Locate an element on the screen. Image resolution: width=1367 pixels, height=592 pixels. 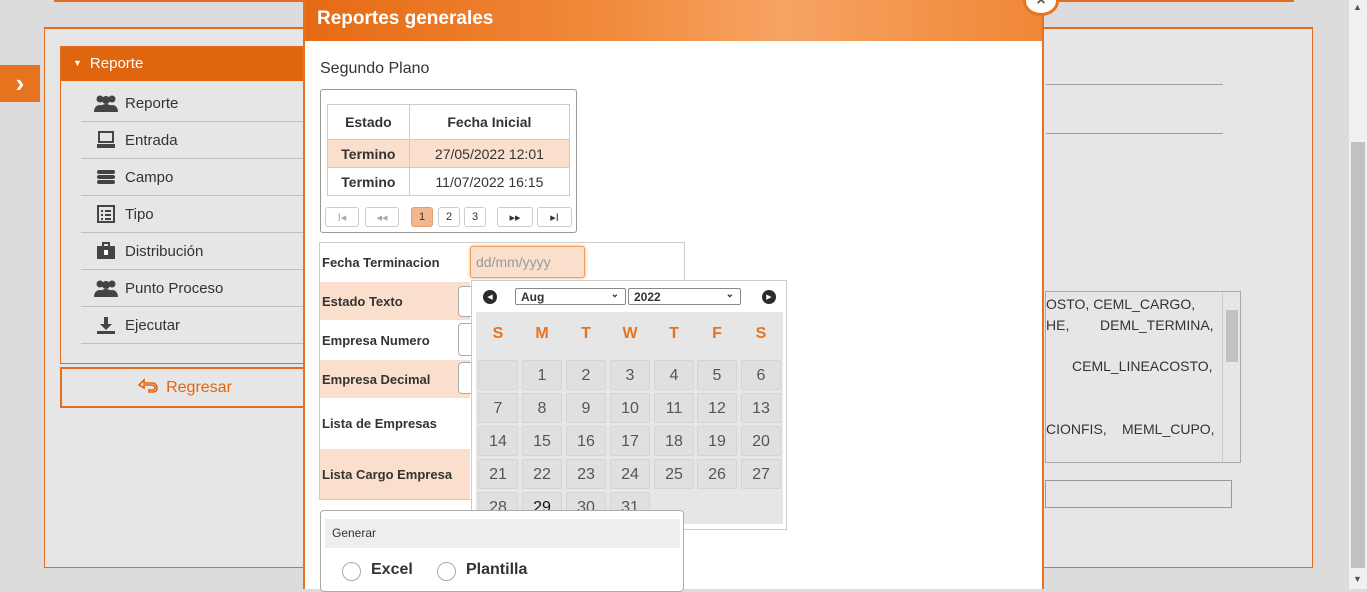
sidebar-item-distribucion: Distribución is located at coordinates (195, 251).